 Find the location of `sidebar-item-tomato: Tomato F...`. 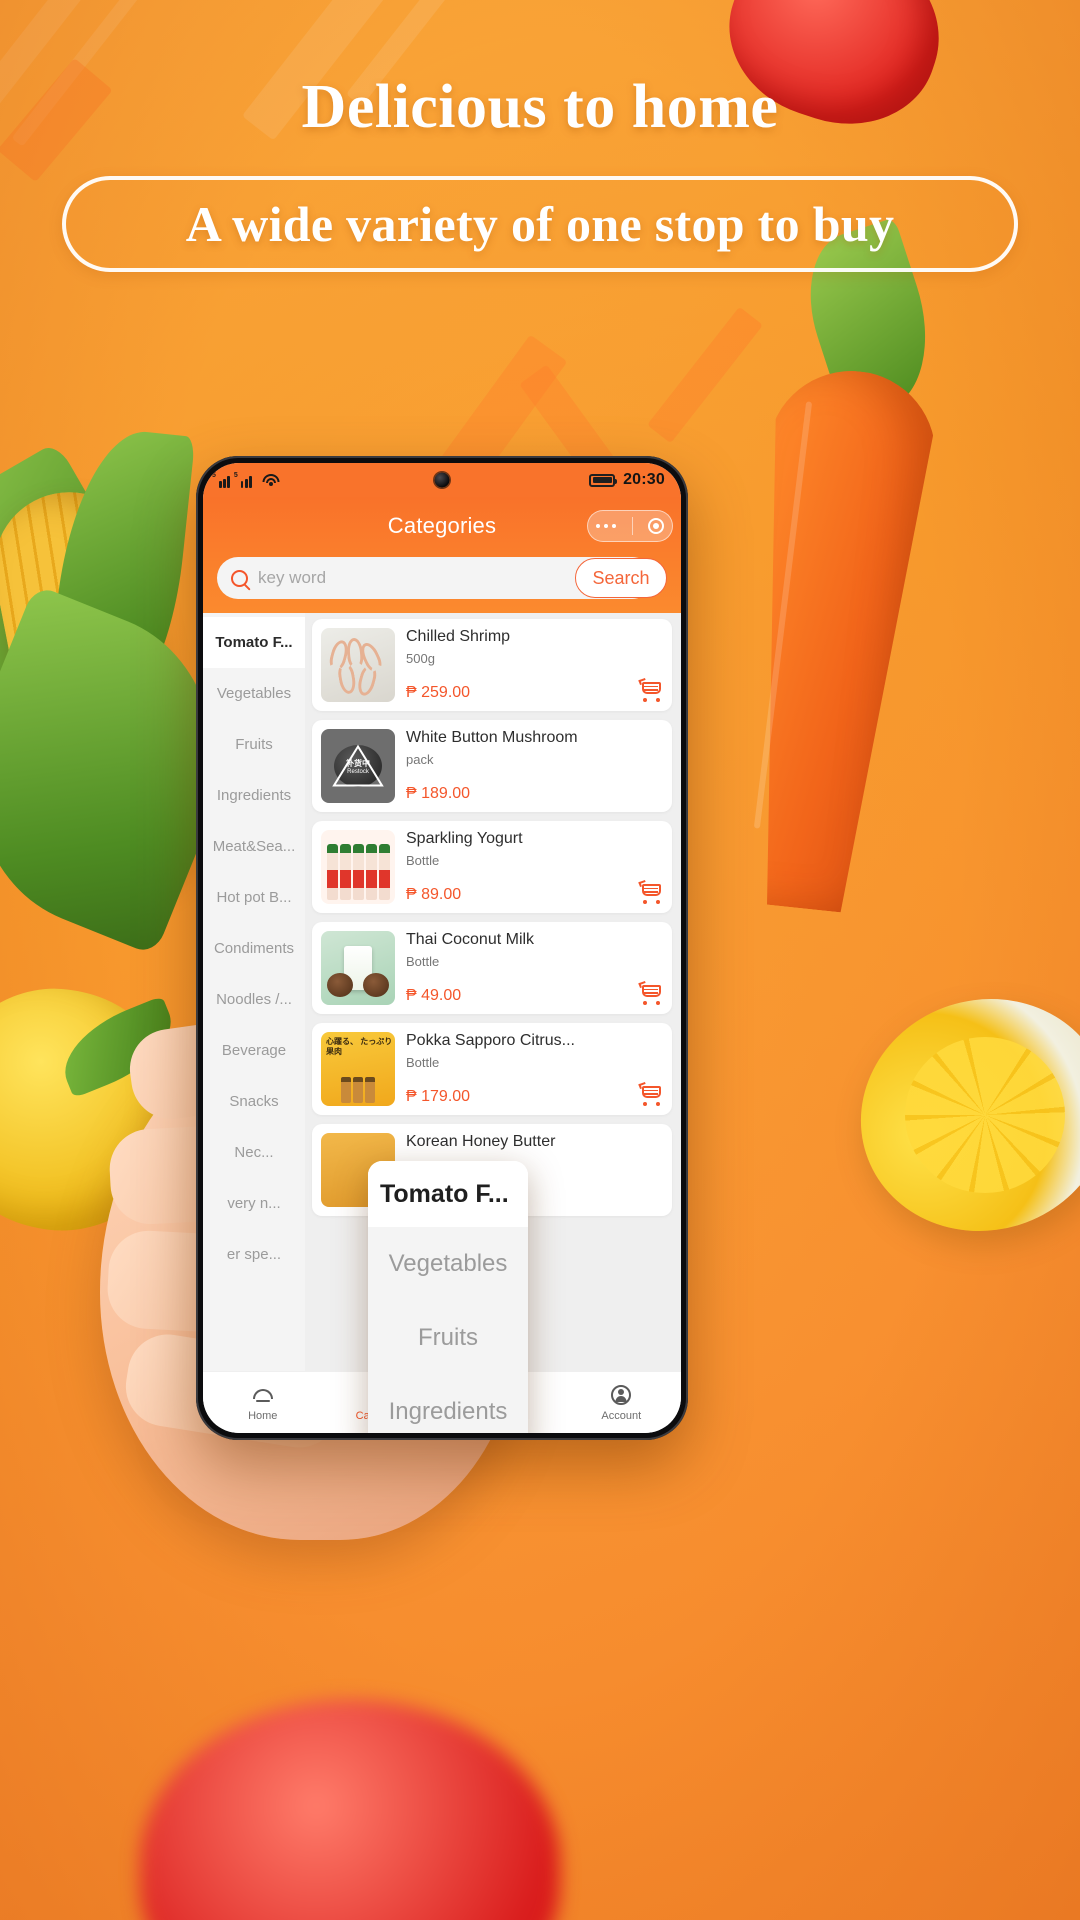

sidebar-item-tomato: Tomato F... is located at coordinates (254, 642).